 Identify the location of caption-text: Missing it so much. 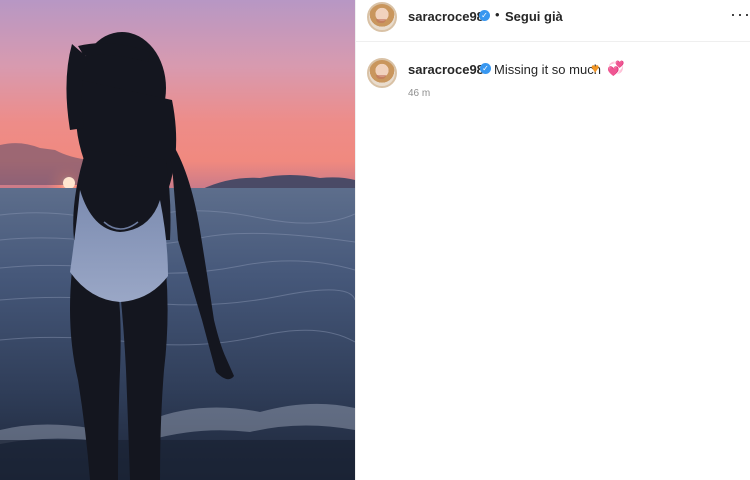
(547, 69).